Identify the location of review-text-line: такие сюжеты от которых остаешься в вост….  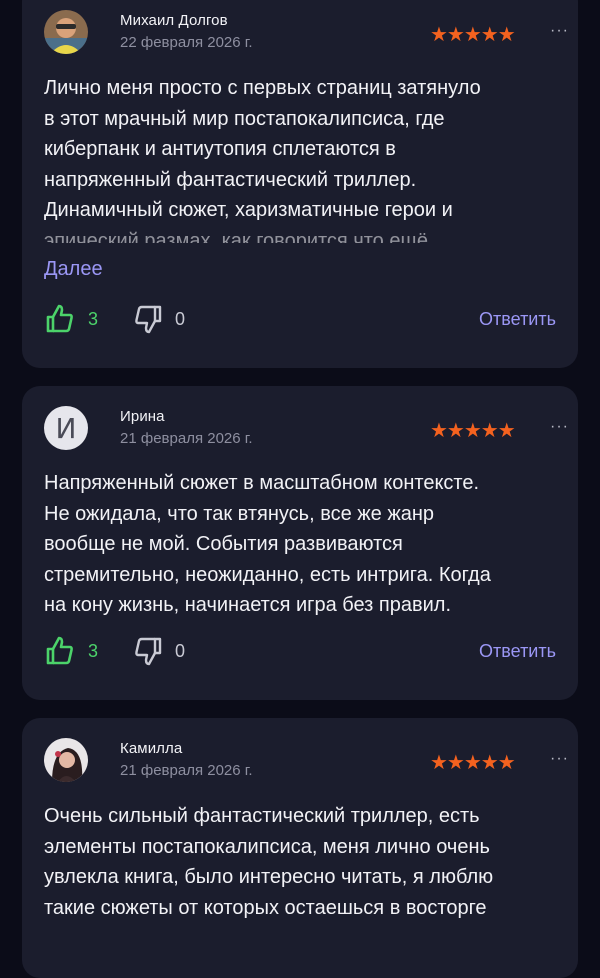
(265, 907).